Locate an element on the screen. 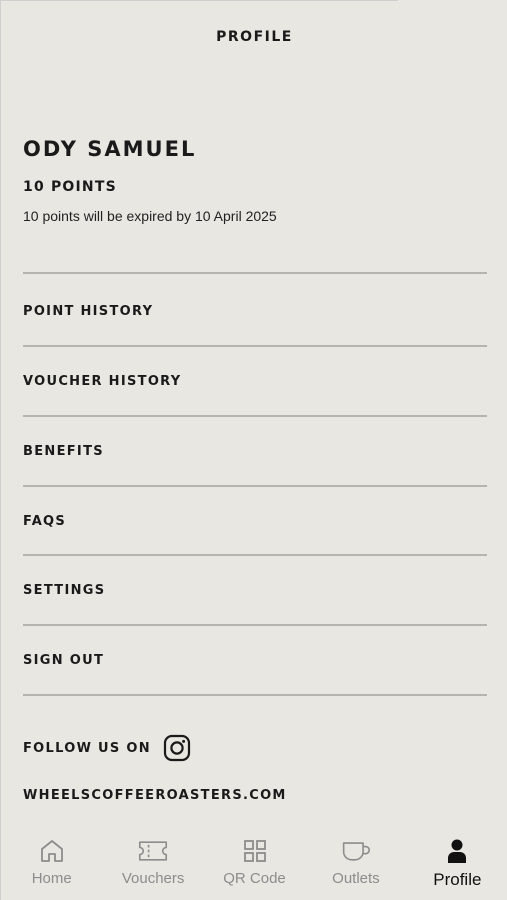 The image size is (507, 900). tab-label: Outlets is located at coordinates (356, 878).